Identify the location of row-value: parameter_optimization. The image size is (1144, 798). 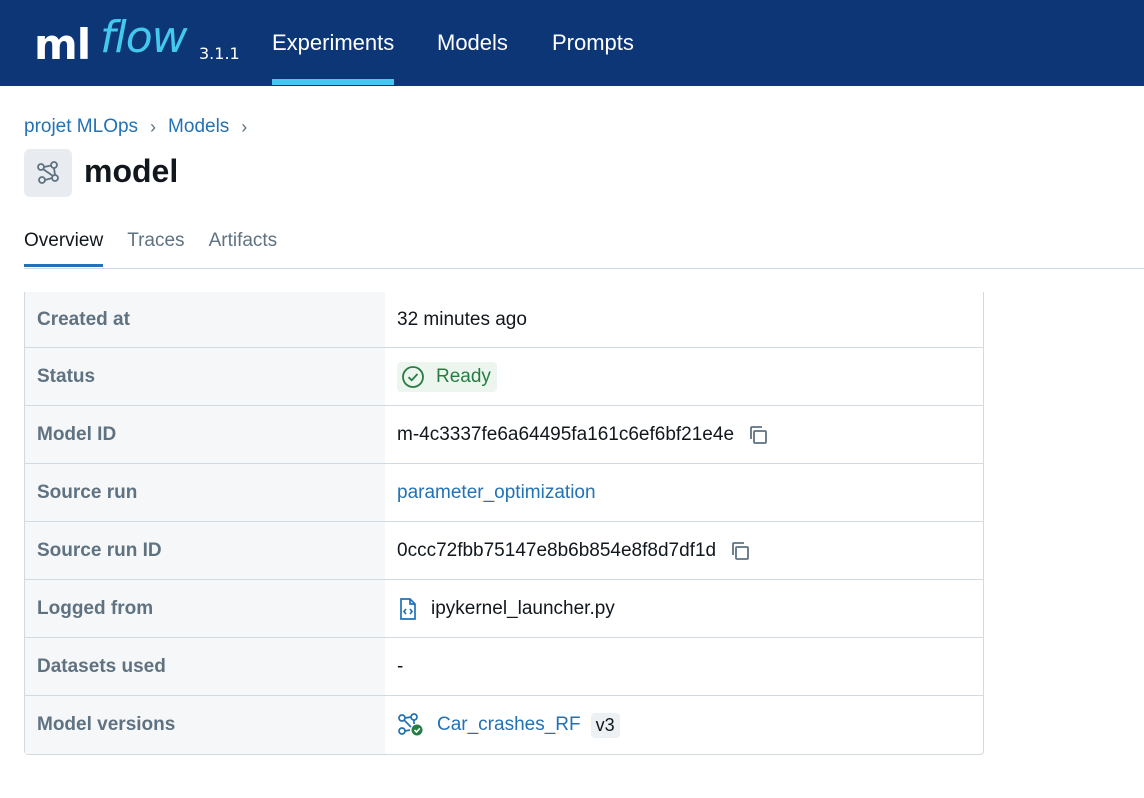
(684, 492).